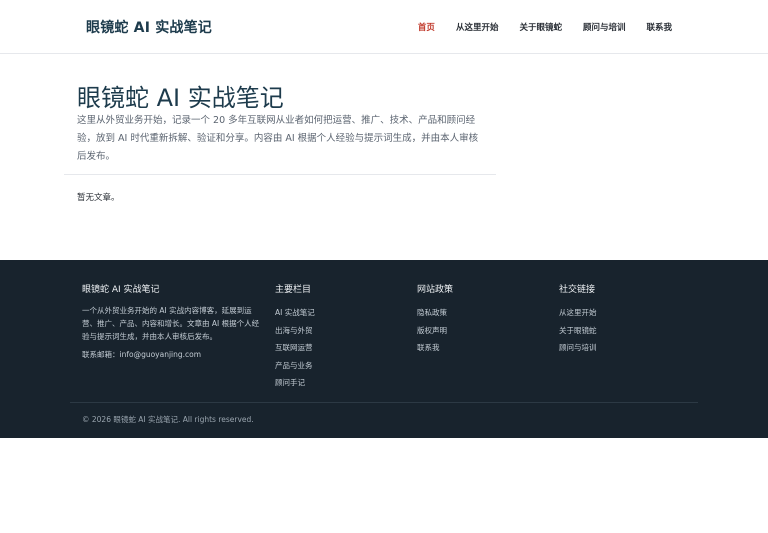 This screenshot has height=533, width=768. I want to click on footer-link-about: 关于眼镜蛇, so click(578, 331).